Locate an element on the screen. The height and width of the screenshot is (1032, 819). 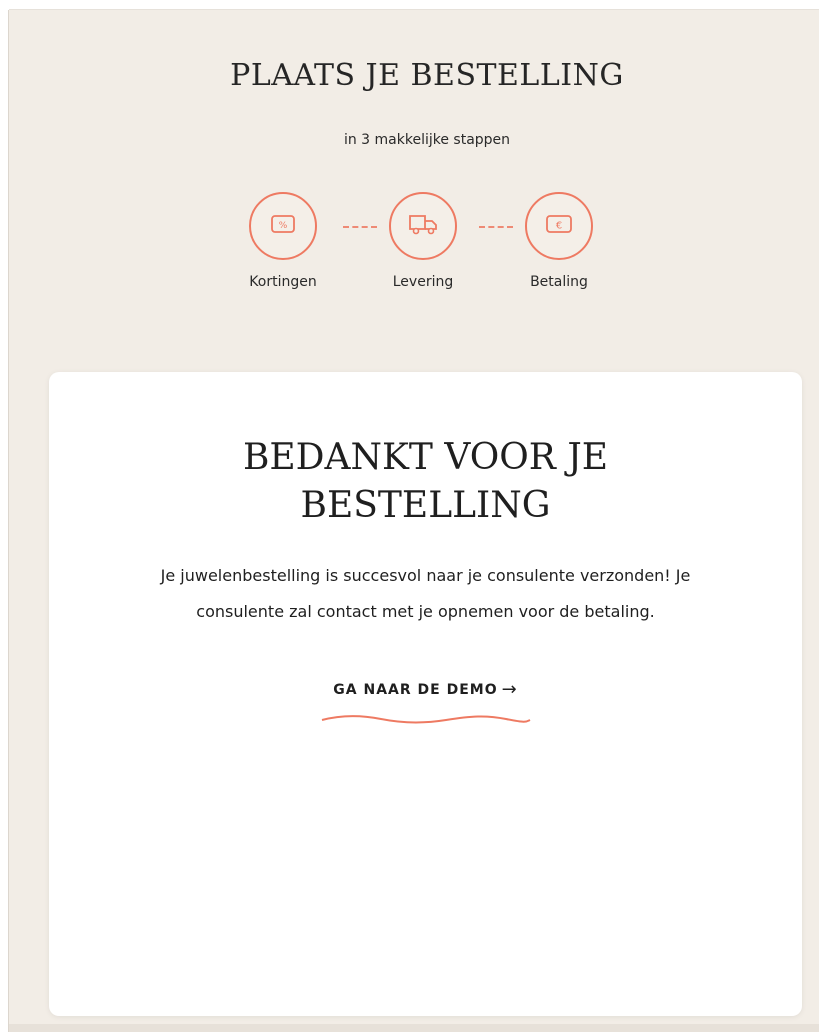
step-circle-levering is located at coordinates (423, 226).